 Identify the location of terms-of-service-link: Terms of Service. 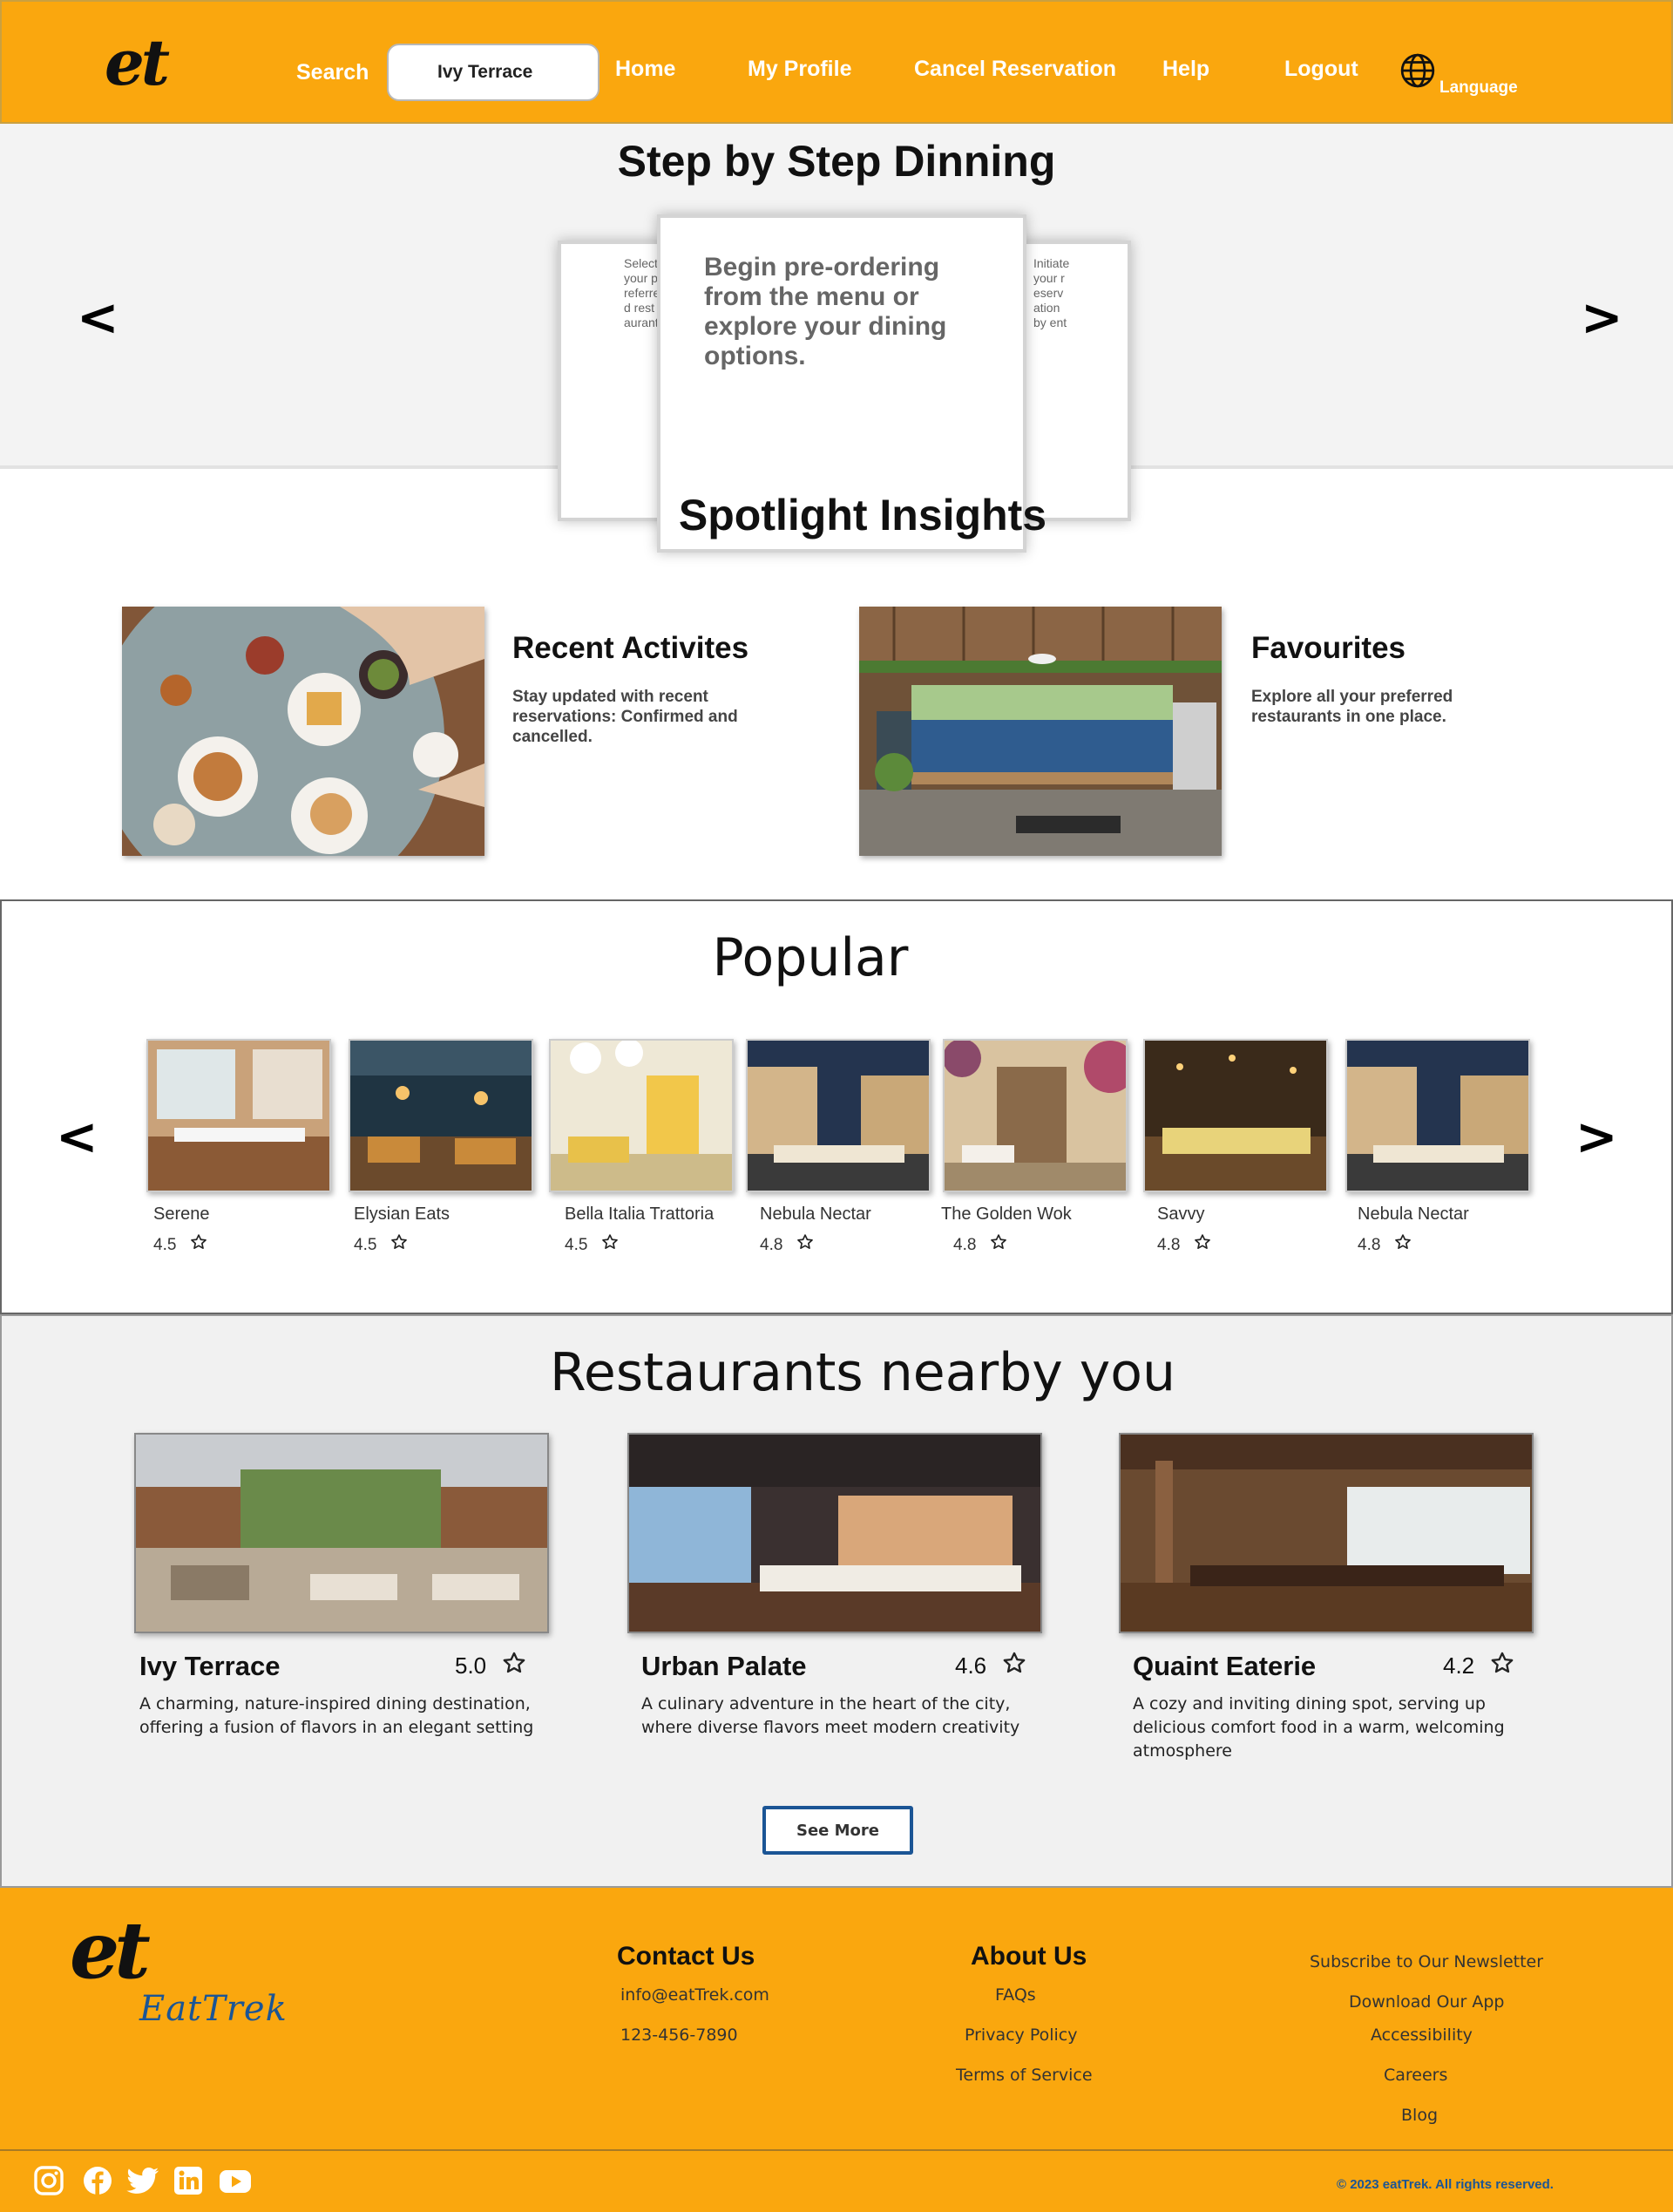
(1024, 2075).